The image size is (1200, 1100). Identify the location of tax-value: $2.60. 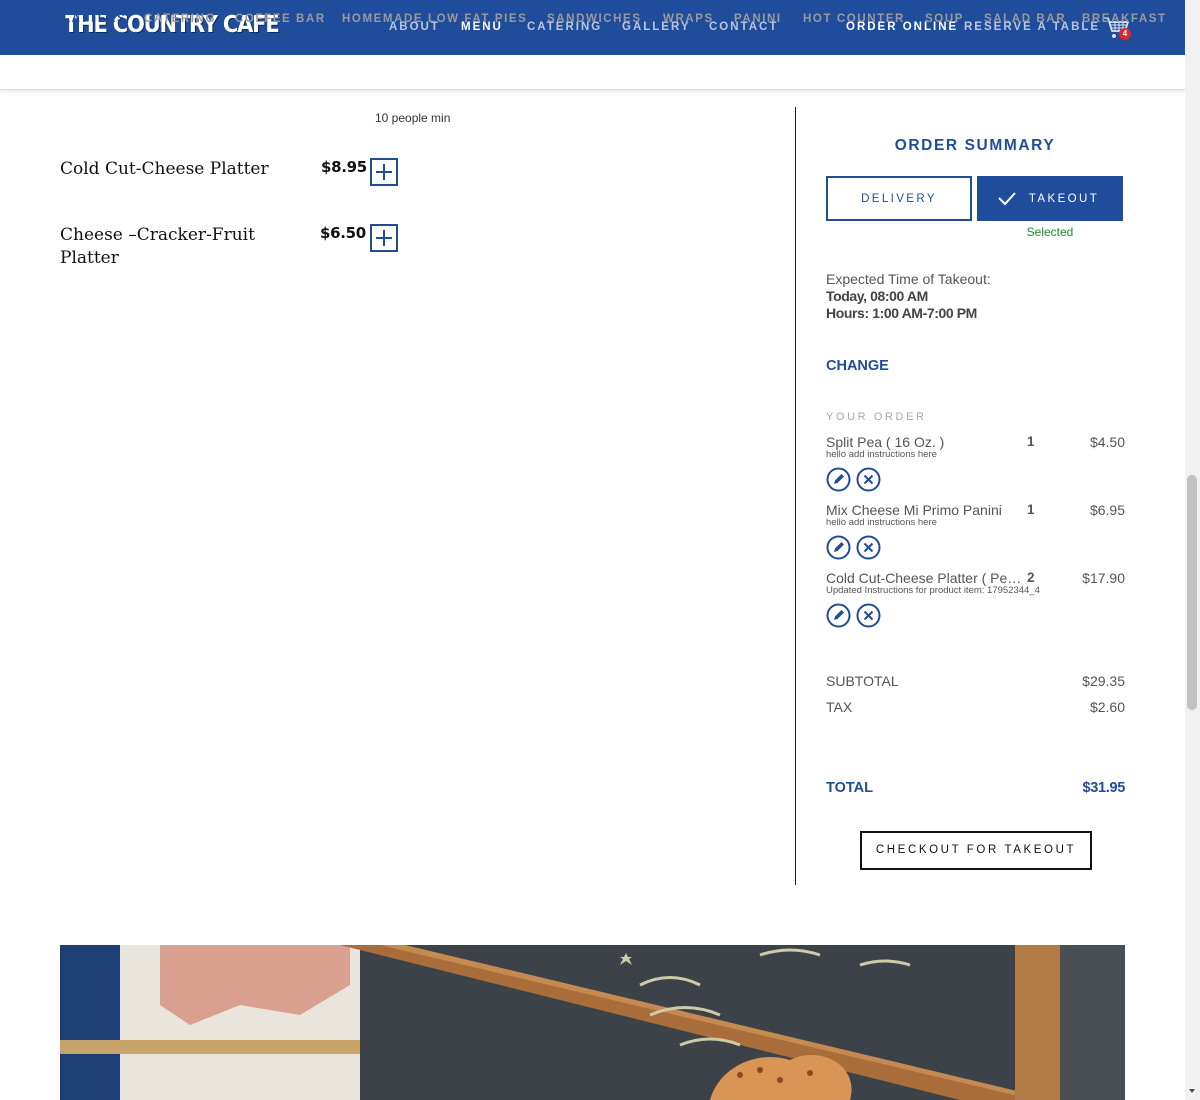
(1107, 707).